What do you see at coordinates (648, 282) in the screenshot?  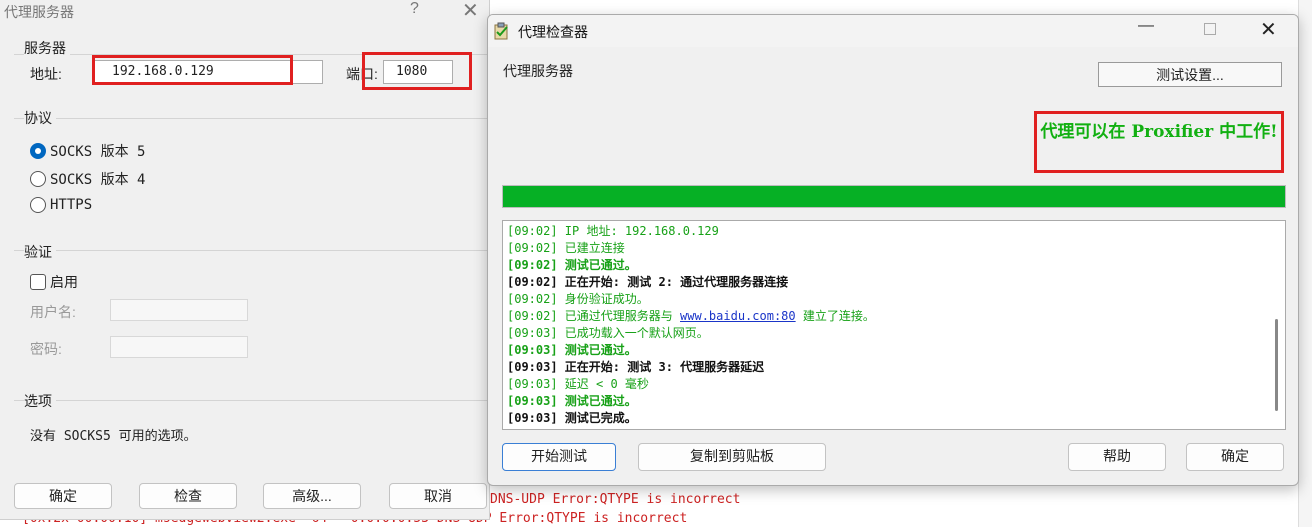 I see `log-line: [09:02] 正在开始: 测试 2: 通过代理服务器连接` at bounding box center [648, 282].